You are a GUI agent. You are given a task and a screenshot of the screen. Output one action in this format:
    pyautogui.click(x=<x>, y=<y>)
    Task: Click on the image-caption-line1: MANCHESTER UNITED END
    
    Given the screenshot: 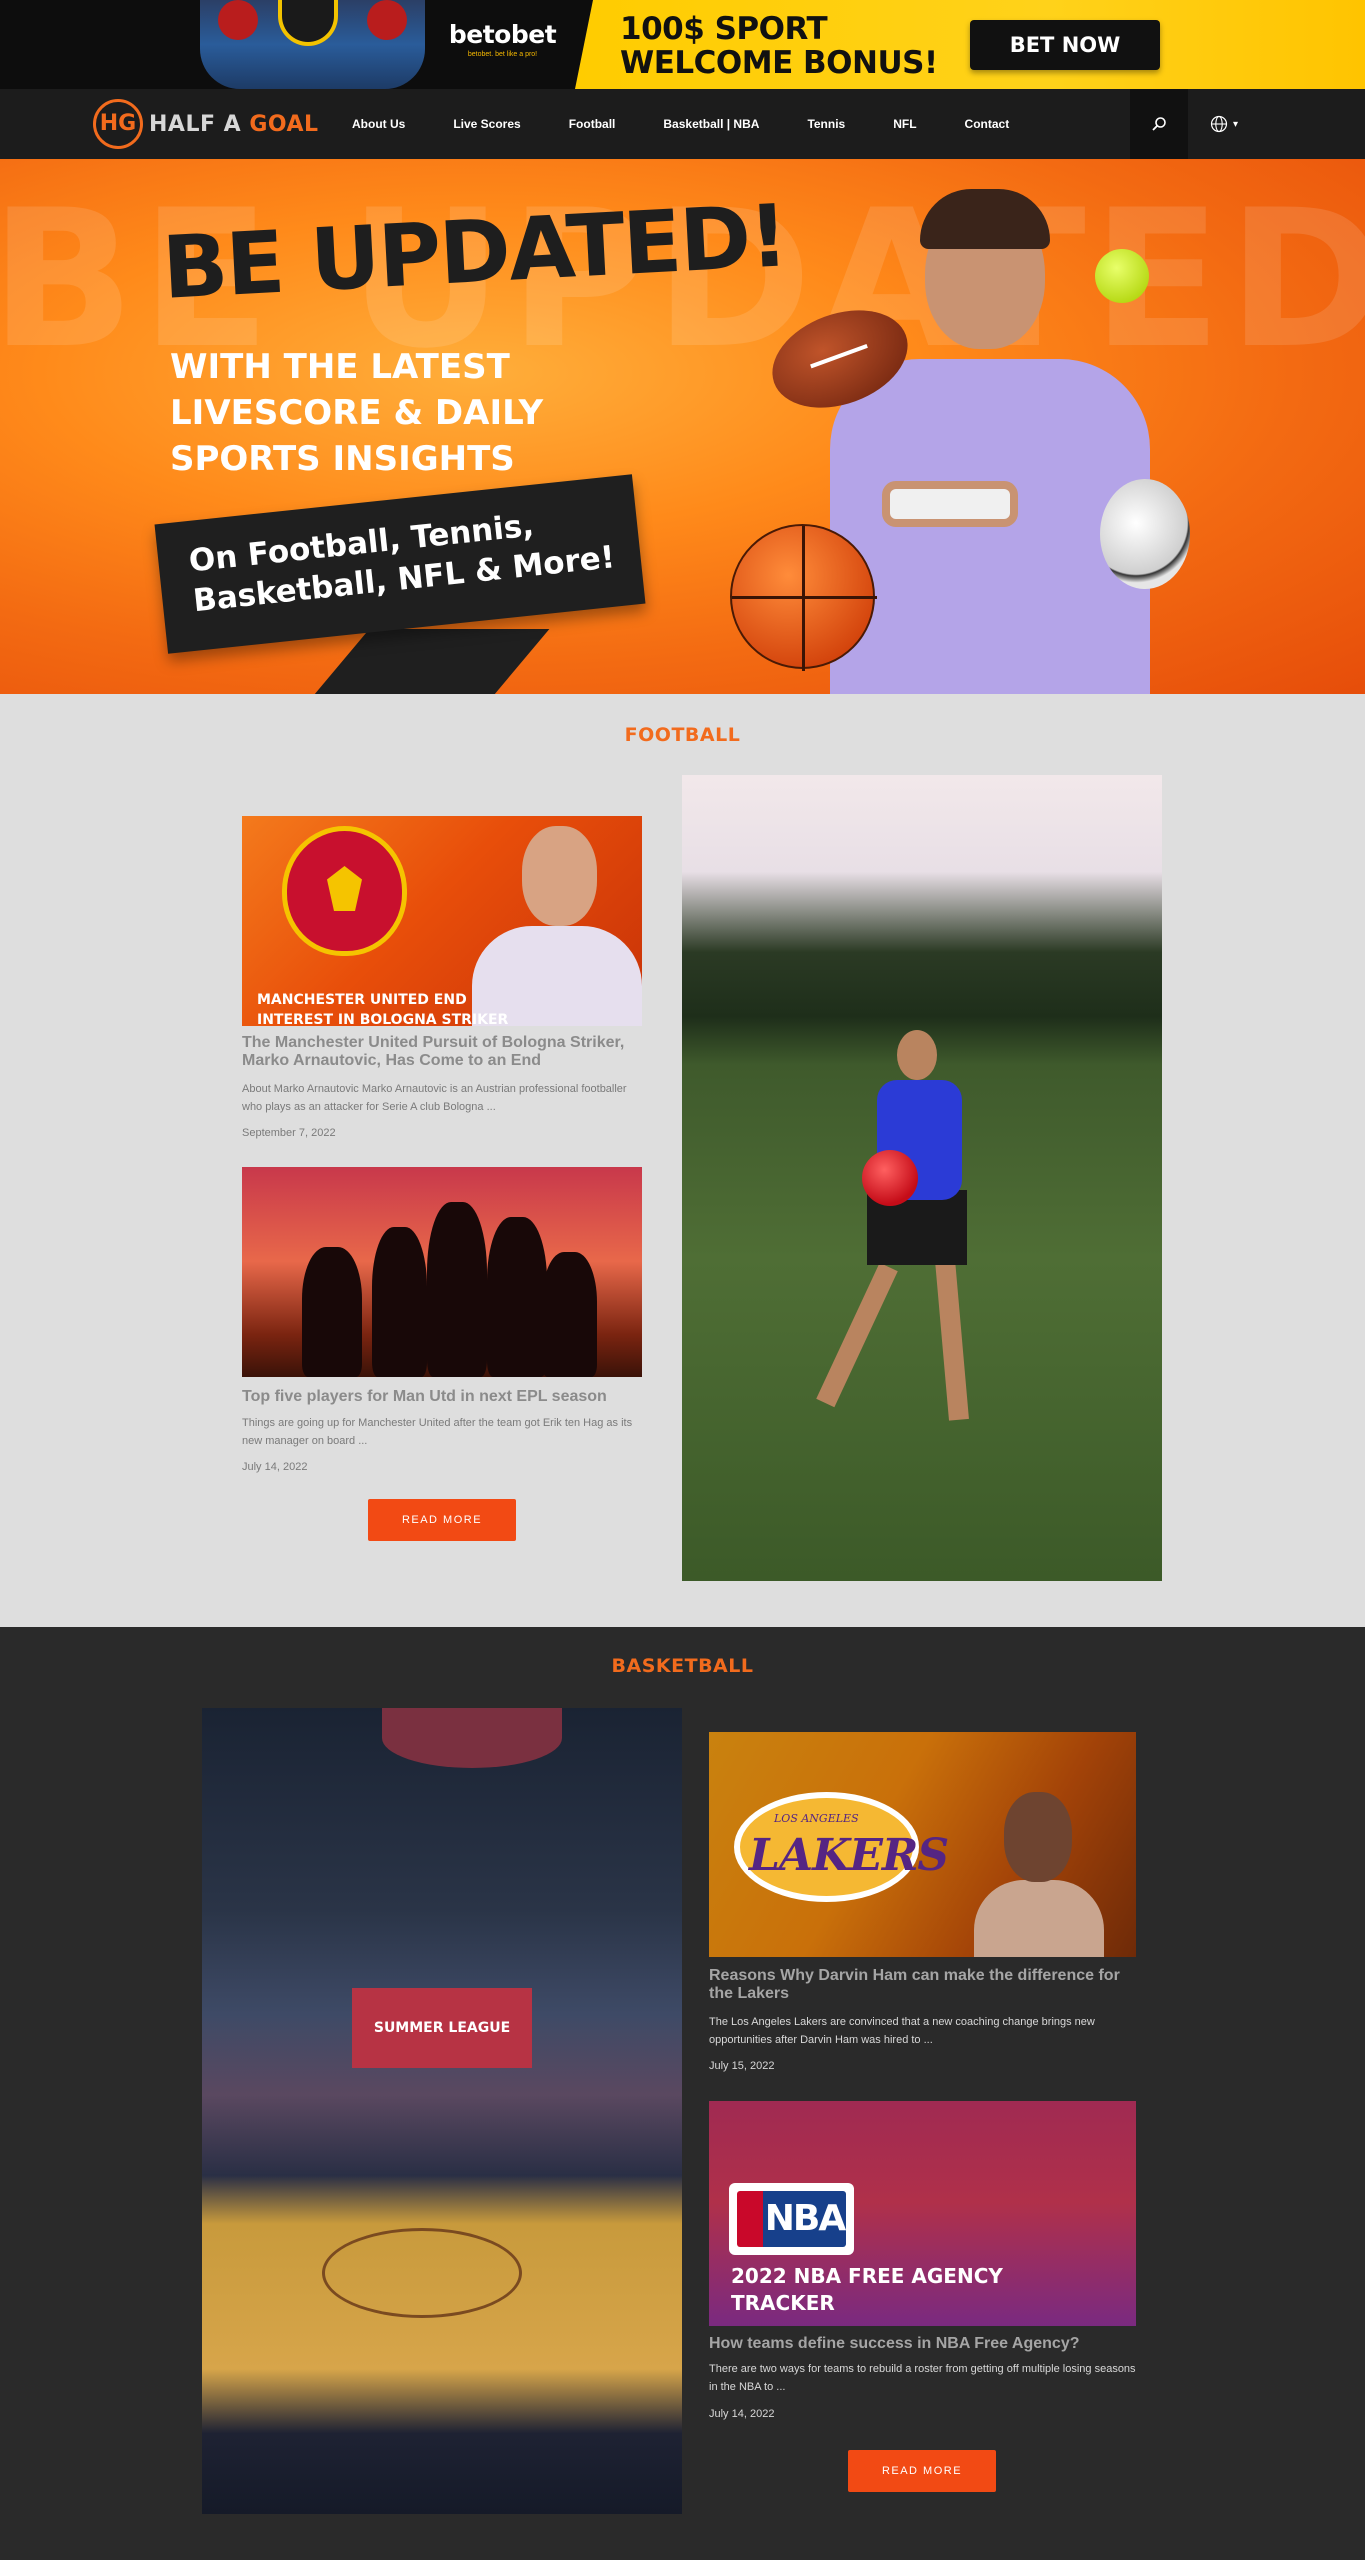 What is the action you would take?
    pyautogui.click(x=362, y=1000)
    